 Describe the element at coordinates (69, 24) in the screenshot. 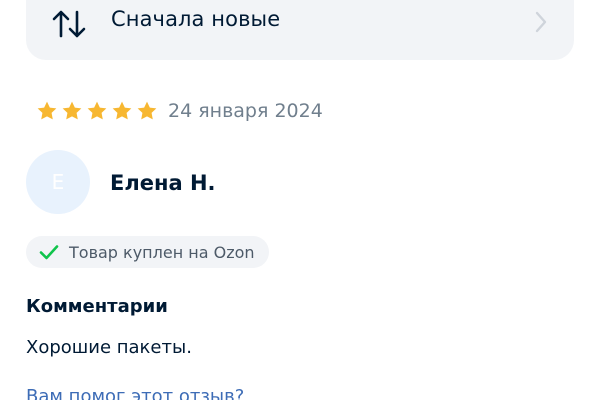

I see `sort-arrows-icon` at that location.